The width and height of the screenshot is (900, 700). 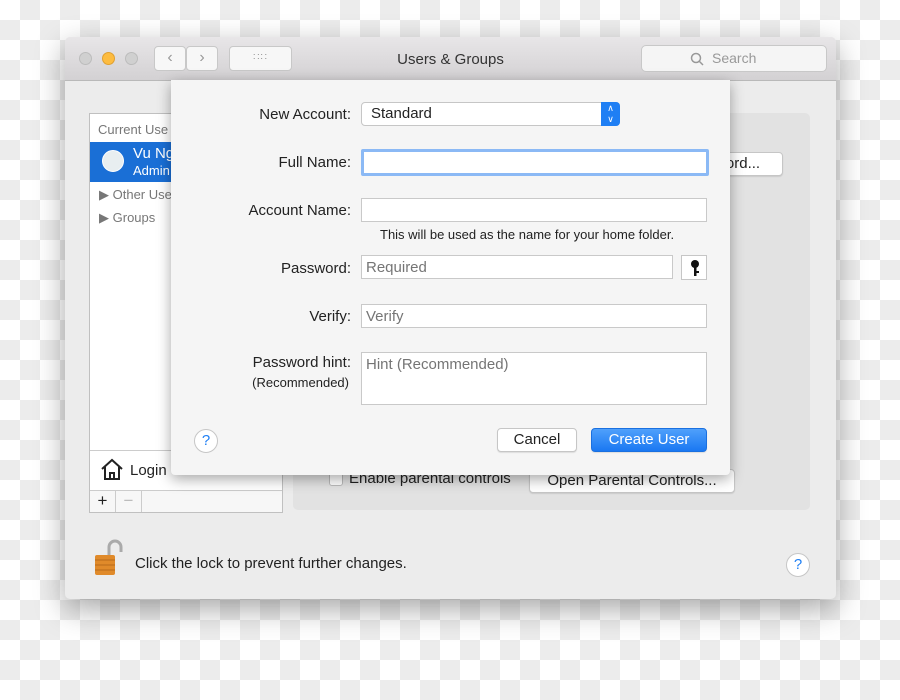 What do you see at coordinates (112, 469) in the screenshot?
I see `house-icon` at bounding box center [112, 469].